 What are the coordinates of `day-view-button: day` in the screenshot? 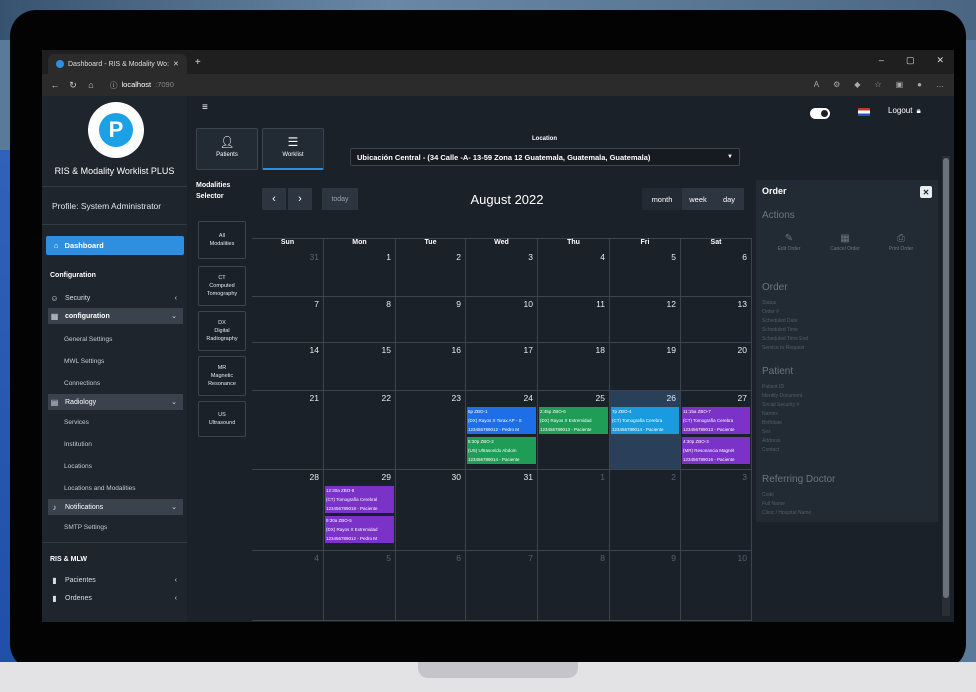 It's located at (729, 199).